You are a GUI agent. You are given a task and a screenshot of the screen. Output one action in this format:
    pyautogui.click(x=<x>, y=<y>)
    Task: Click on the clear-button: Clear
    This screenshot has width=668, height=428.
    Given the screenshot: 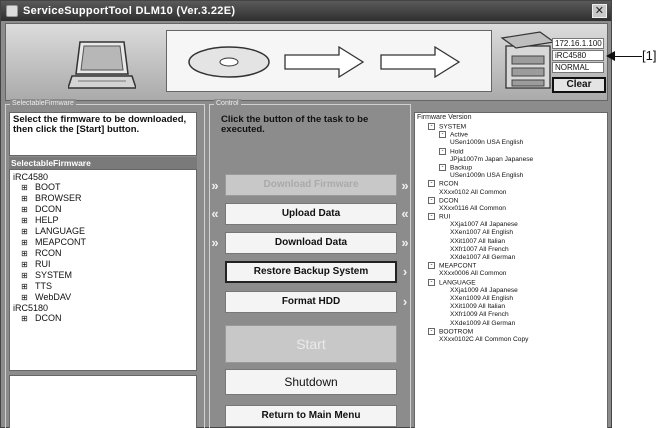 What is the action you would take?
    pyautogui.click(x=579, y=85)
    